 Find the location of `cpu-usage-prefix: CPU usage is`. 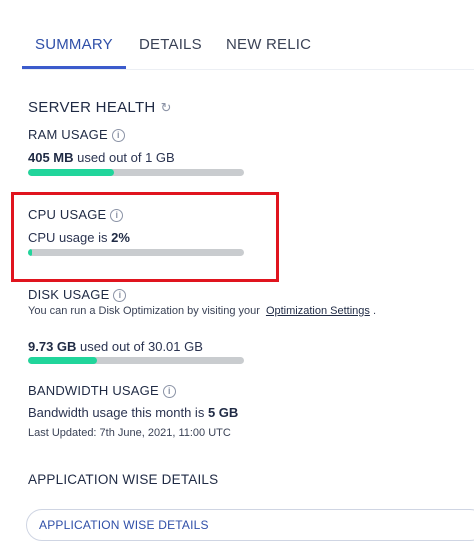

cpu-usage-prefix: CPU usage is is located at coordinates (68, 237).